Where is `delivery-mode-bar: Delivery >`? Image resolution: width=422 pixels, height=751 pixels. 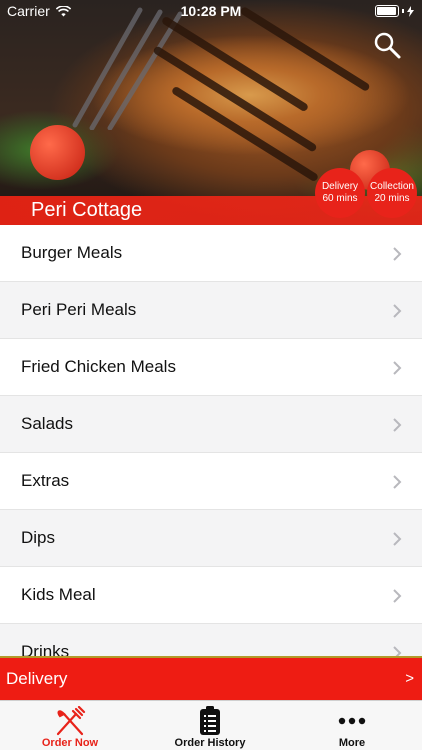
delivery-mode-bar: Delivery > is located at coordinates (211, 678).